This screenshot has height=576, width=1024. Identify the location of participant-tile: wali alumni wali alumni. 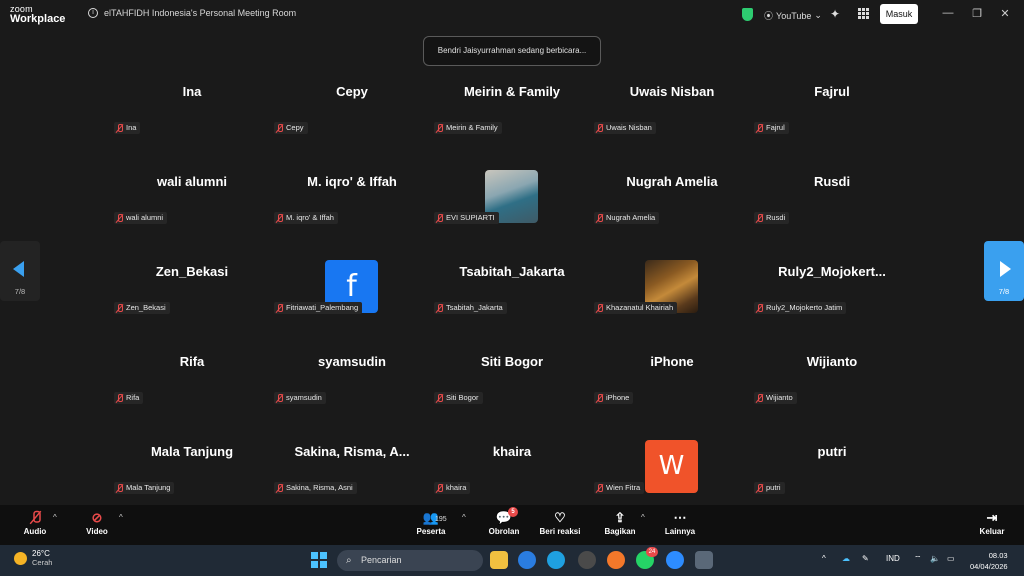
(192, 210).